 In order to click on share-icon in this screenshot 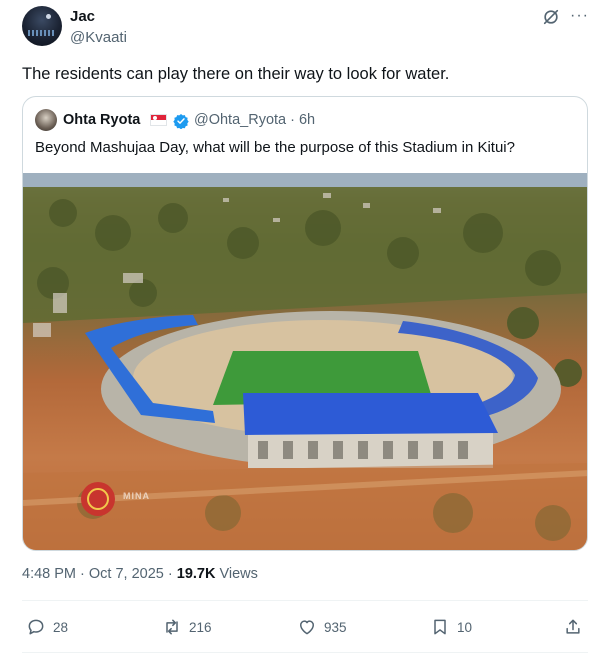, I will do `click(573, 626)`.